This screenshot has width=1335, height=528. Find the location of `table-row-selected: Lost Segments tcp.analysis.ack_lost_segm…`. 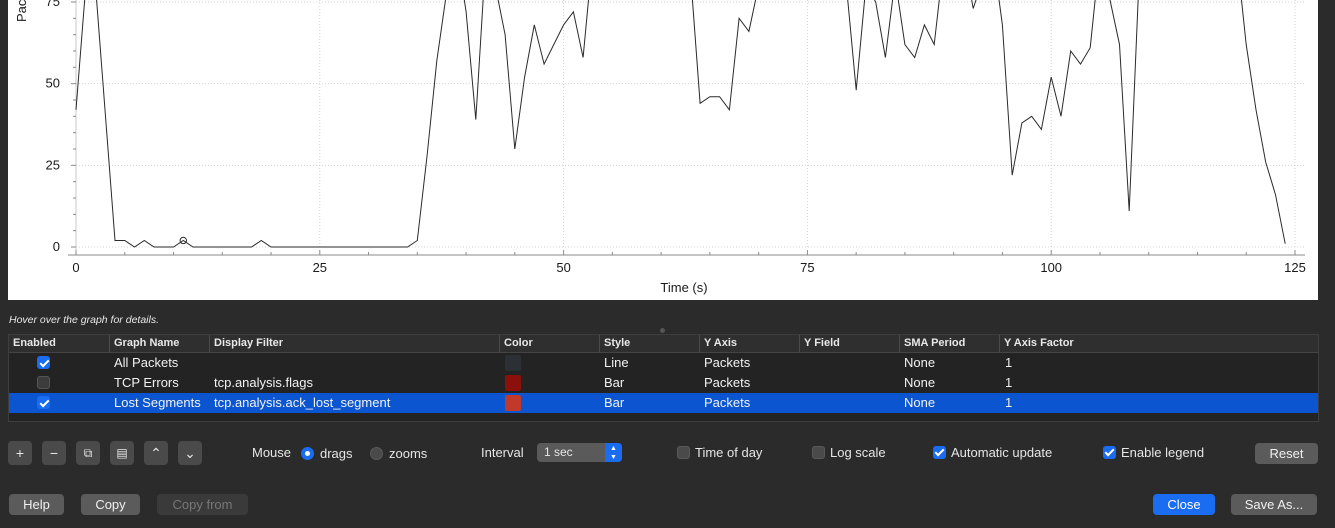

table-row-selected: Lost Segments tcp.analysis.ack_lost_segm… is located at coordinates (663, 403).